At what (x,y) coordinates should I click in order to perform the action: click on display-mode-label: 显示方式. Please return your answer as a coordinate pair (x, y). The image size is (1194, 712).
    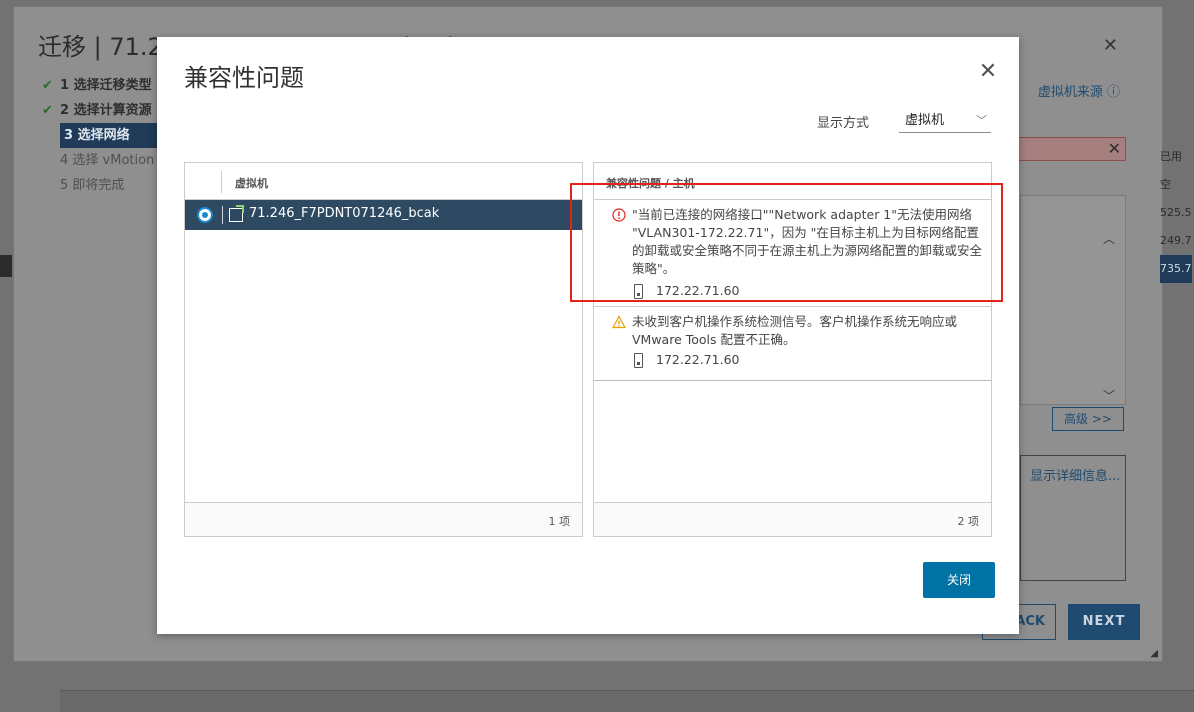
    Looking at the image, I should click on (843, 123).